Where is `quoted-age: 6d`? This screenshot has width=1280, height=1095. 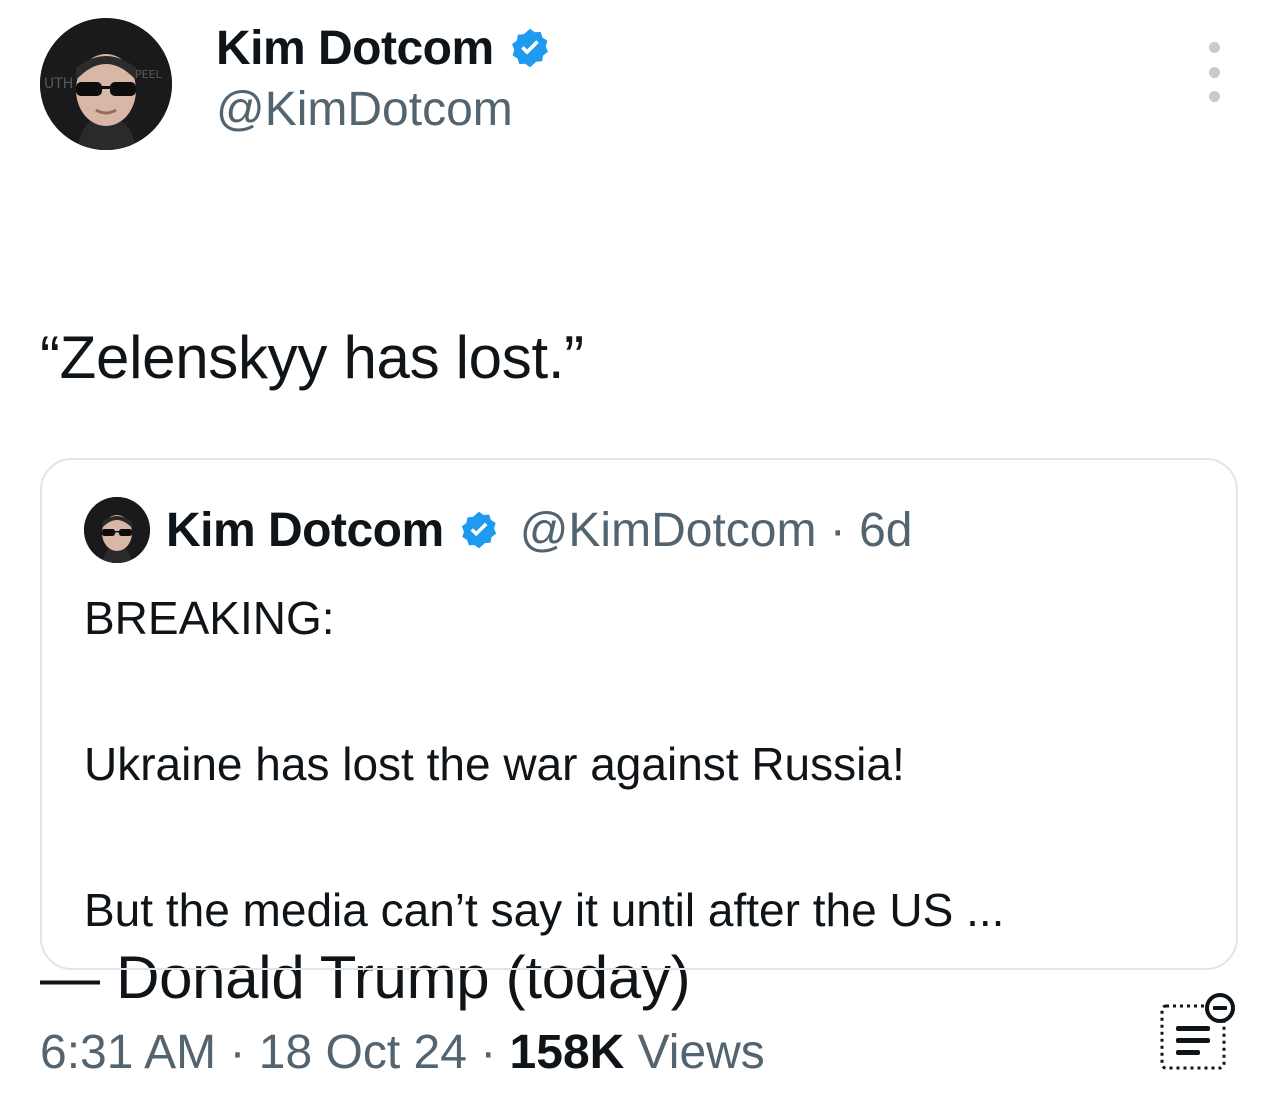
quoted-age: 6d is located at coordinates (886, 530).